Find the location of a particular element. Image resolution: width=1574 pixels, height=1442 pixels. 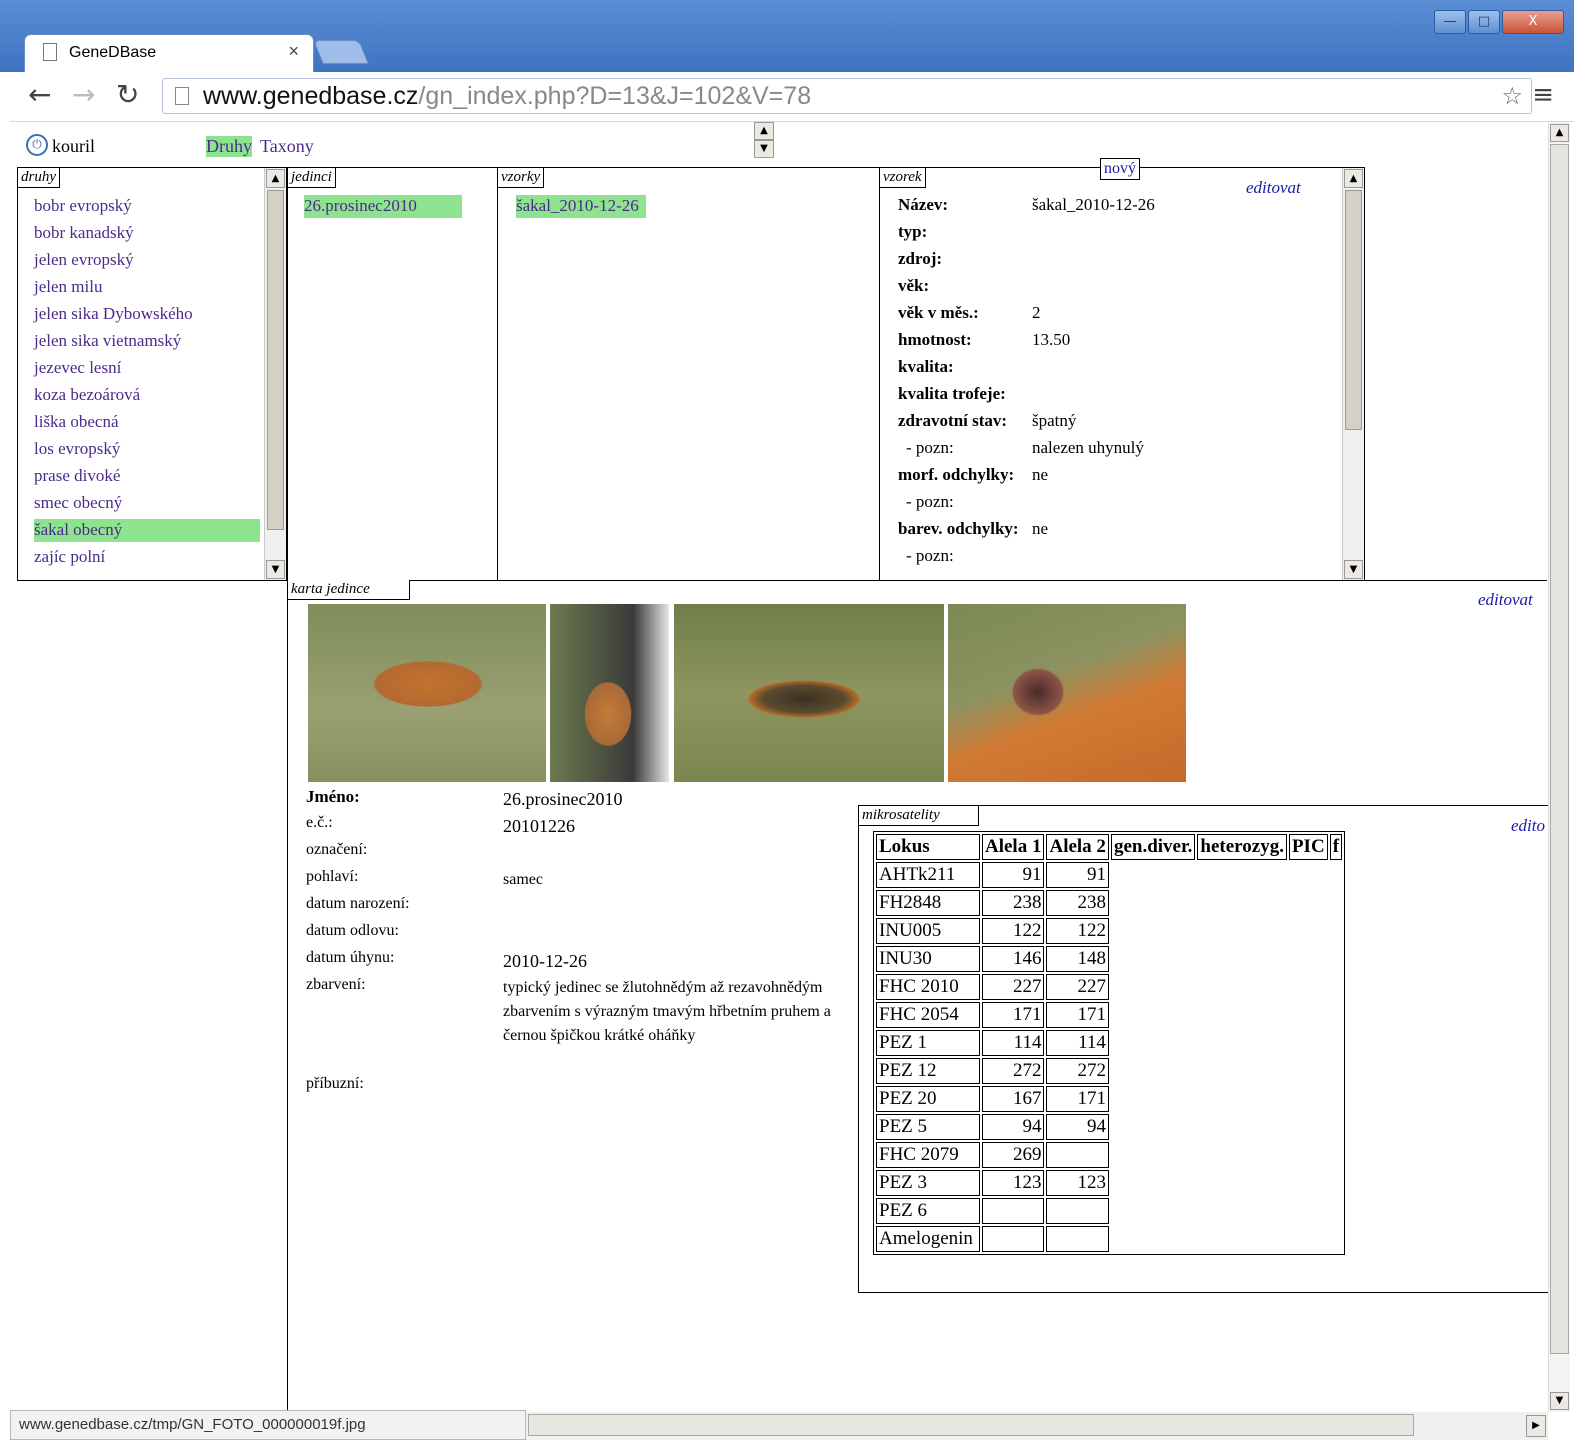

split-arrows: ▲ ▼ is located at coordinates (765, 141).